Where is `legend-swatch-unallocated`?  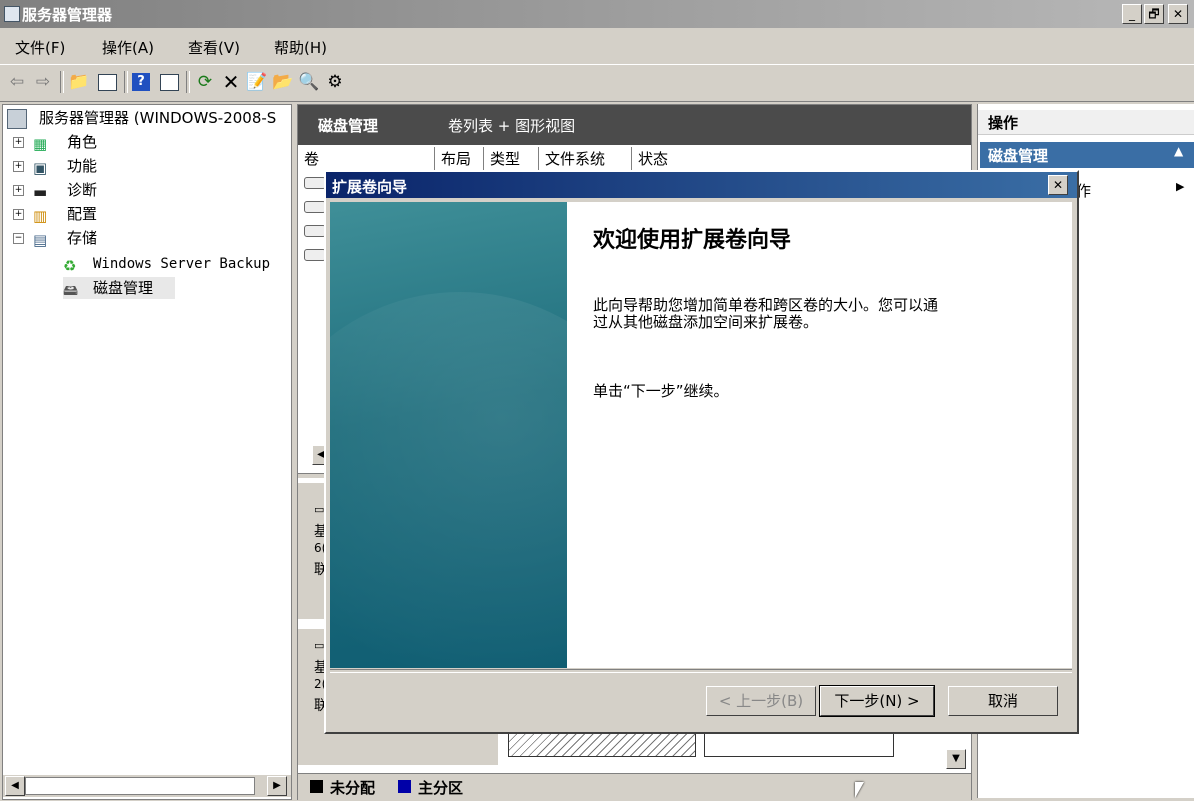
legend-swatch-unallocated is located at coordinates (316, 786).